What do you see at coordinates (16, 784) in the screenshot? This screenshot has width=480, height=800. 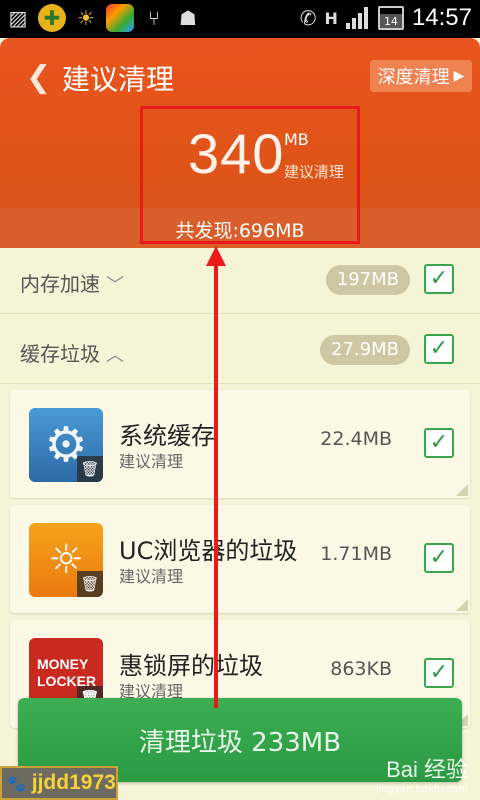 I see `paw-icon: 🐾` at bounding box center [16, 784].